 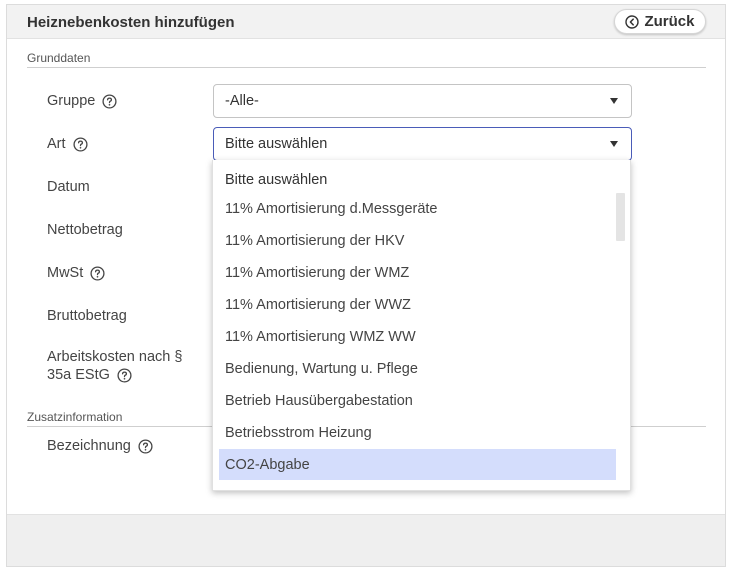 I want to click on dropdown-option: Betrieb Hausübergabestation, so click(x=417, y=400).